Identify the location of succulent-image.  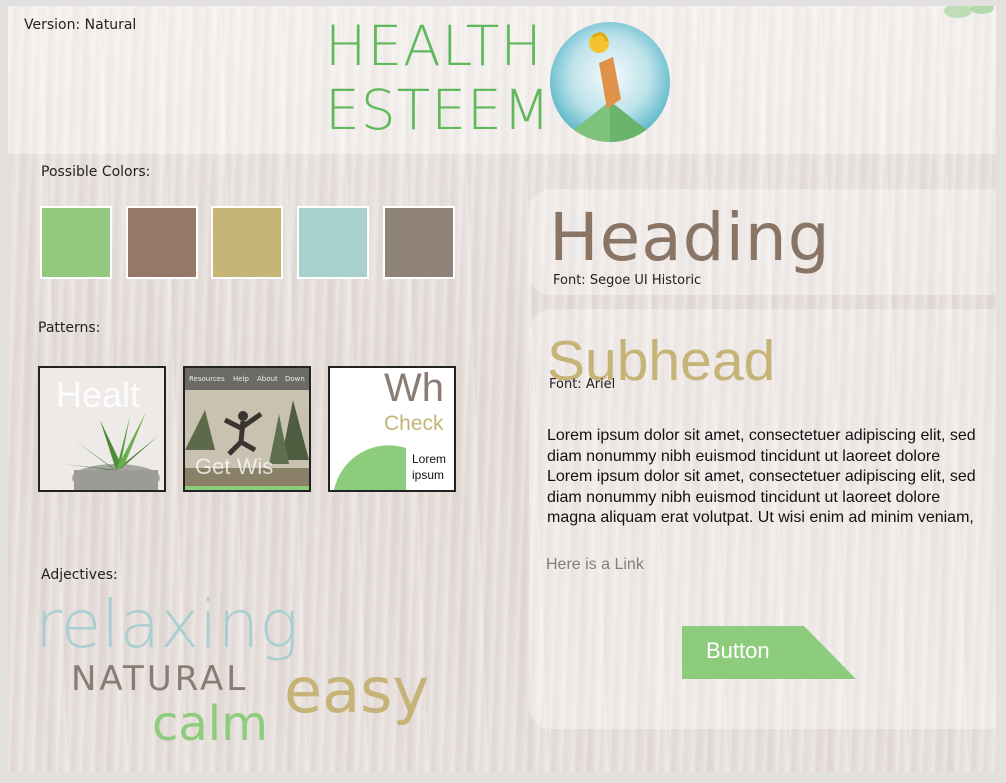
(112, 451).